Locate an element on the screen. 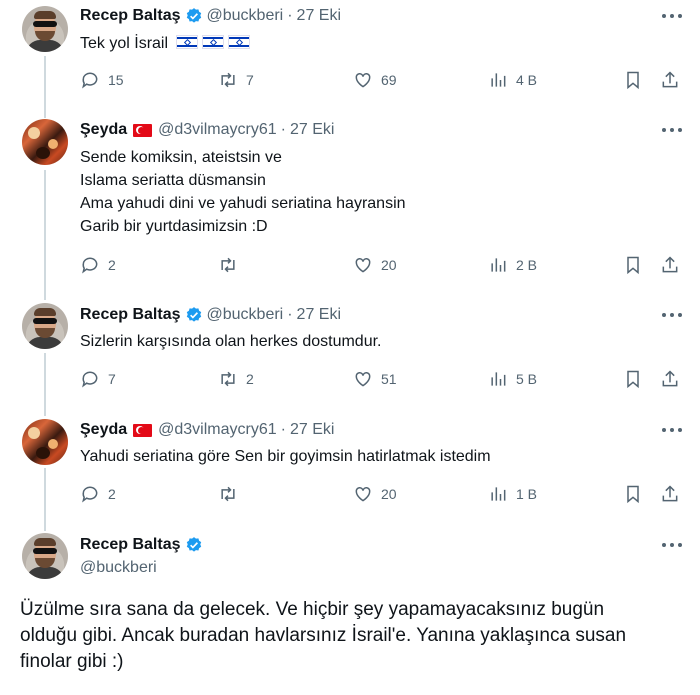  like-button: 51 is located at coordinates (375, 379).